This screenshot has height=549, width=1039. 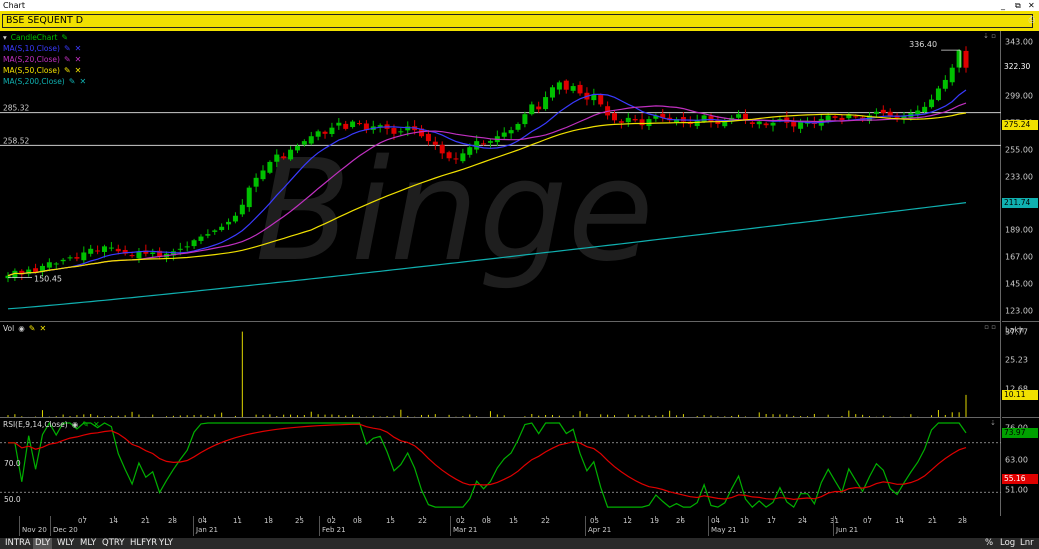 What do you see at coordinates (1007, 543) in the screenshot?
I see `scale-log: Log` at bounding box center [1007, 543].